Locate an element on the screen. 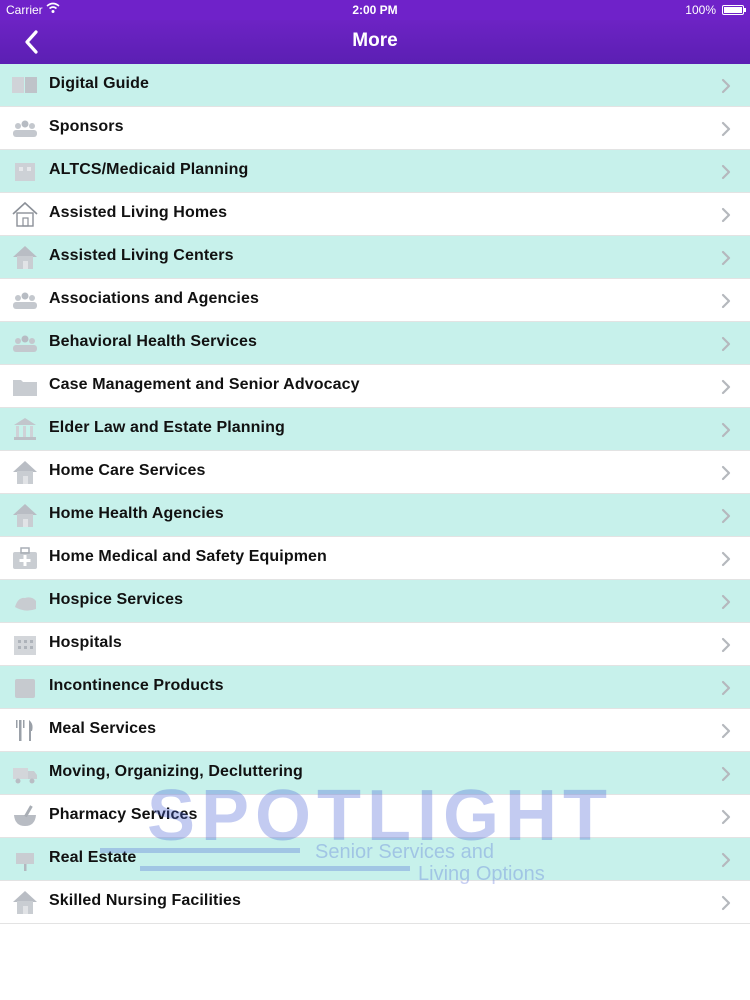 This screenshot has width=750, height=1000. courthouse-icon is located at coordinates (25, 429).